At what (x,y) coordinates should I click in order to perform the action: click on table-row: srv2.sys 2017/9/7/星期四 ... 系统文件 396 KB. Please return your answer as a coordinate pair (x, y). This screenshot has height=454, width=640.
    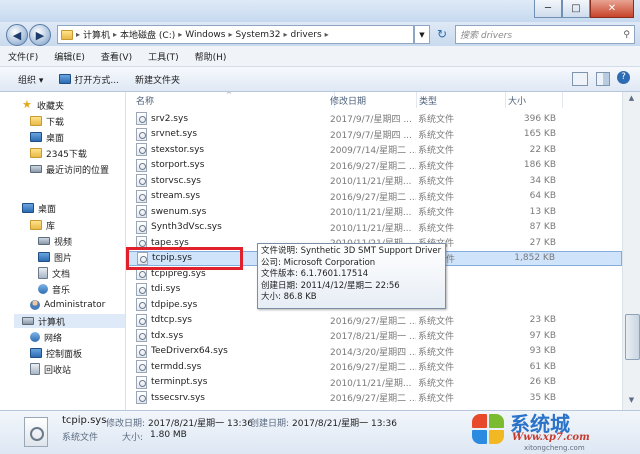
    Looking at the image, I should click on (374, 119).